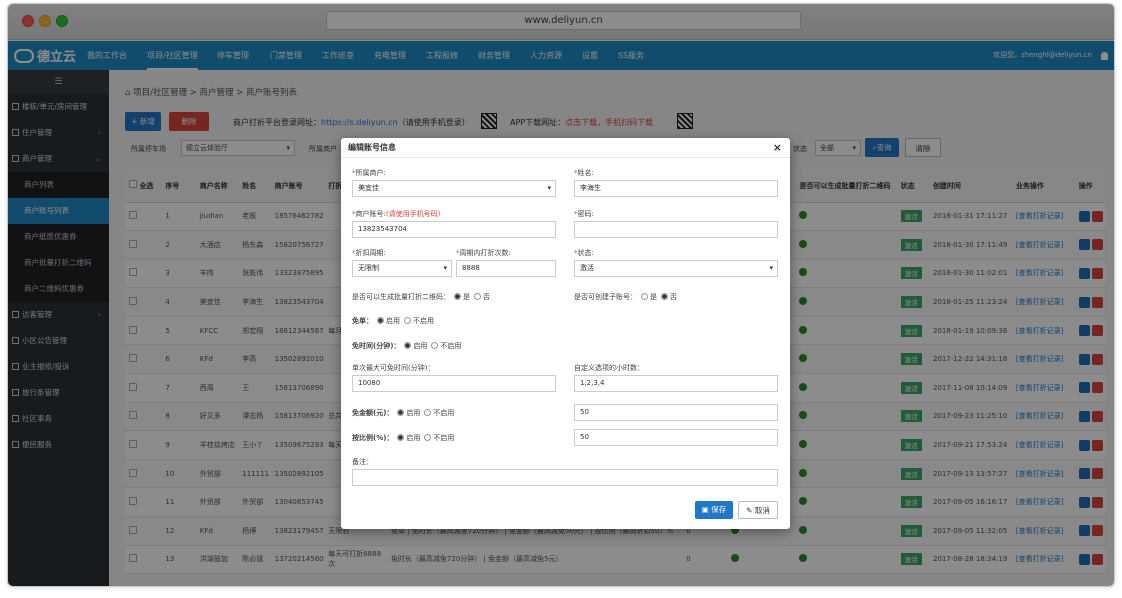  Describe the element at coordinates (609, 368) in the screenshot. I see `custom-hours-label: 自定义选项的小时数：` at that location.